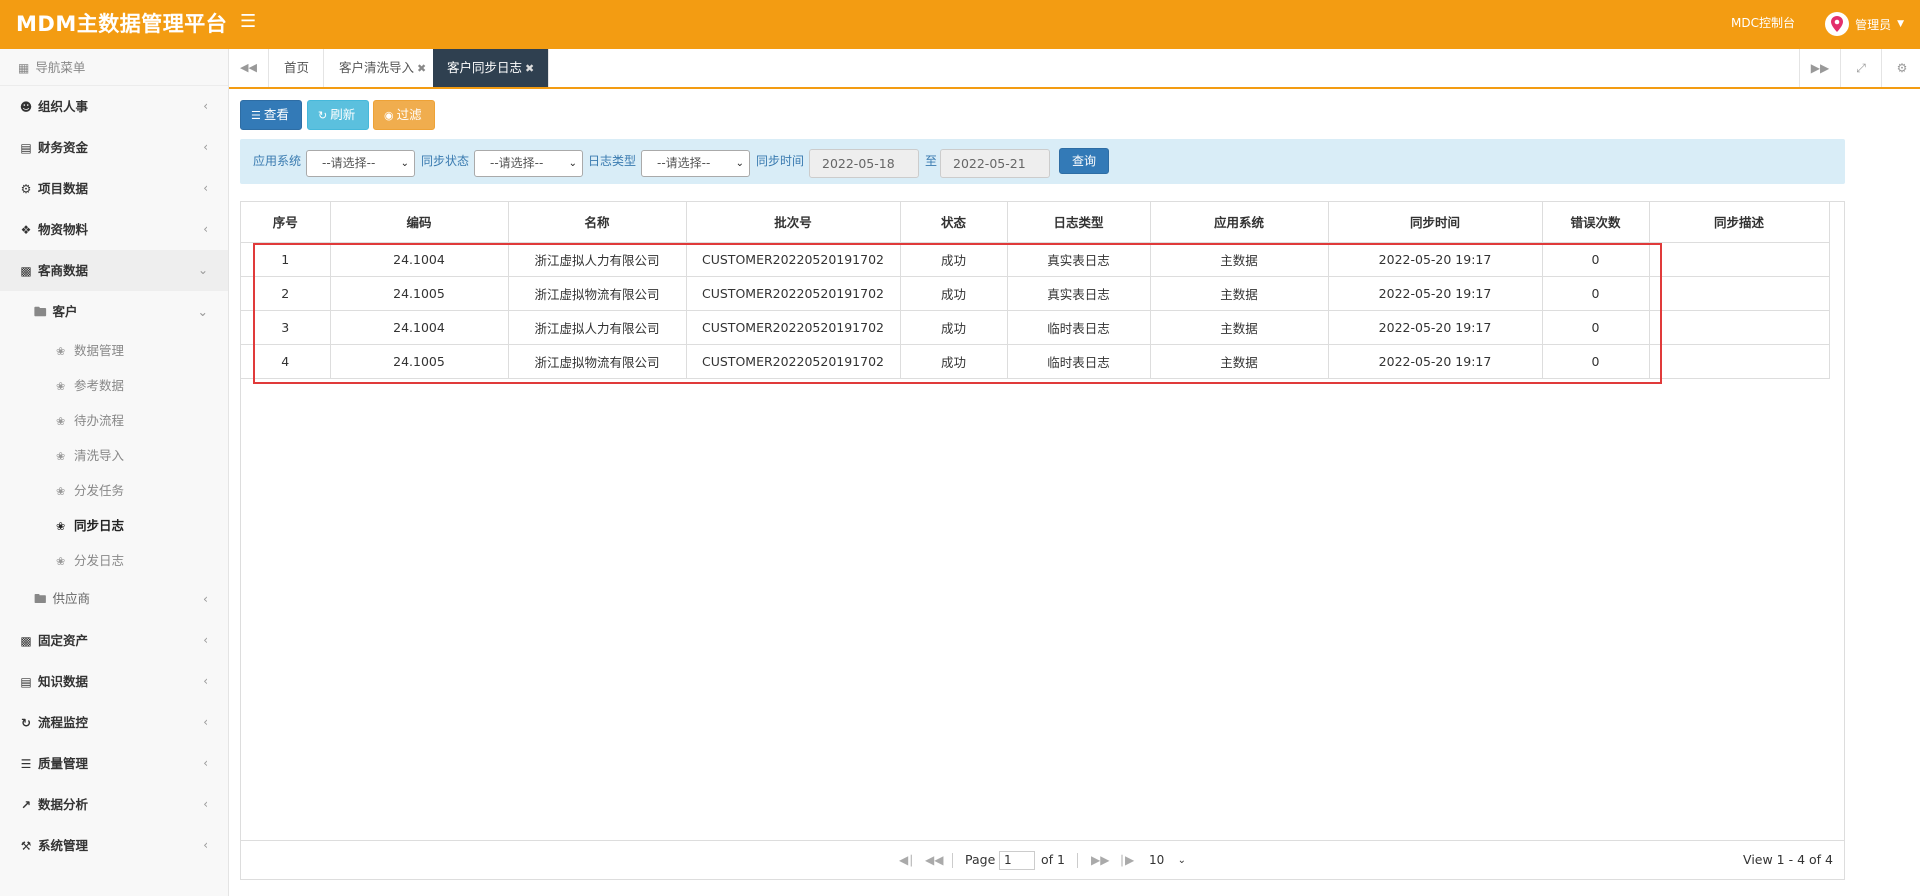  I want to click on gear-icon: ⚙, so click(1900, 68).